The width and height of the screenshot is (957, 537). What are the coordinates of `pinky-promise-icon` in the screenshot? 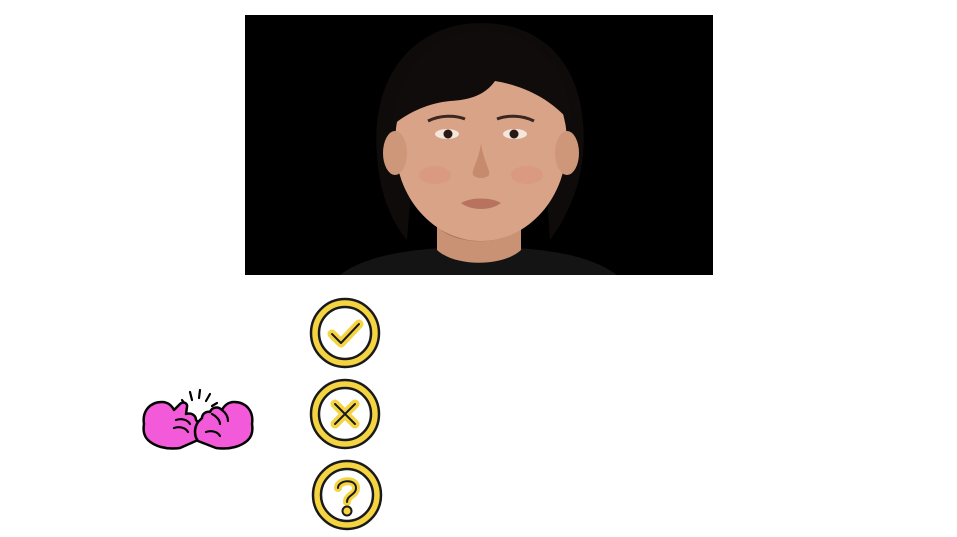 It's located at (198, 419).